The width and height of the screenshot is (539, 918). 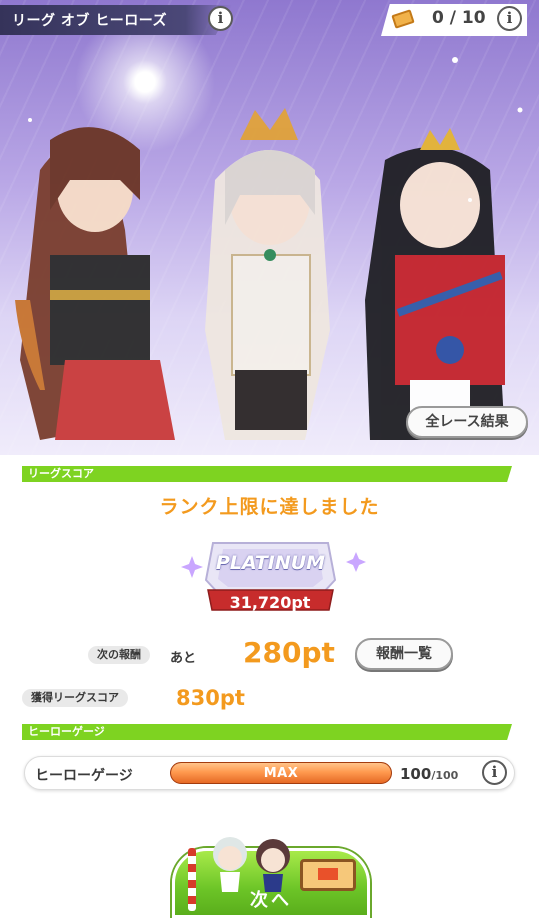 I want to click on ticket-count: 0 / 10, so click(x=459, y=18).